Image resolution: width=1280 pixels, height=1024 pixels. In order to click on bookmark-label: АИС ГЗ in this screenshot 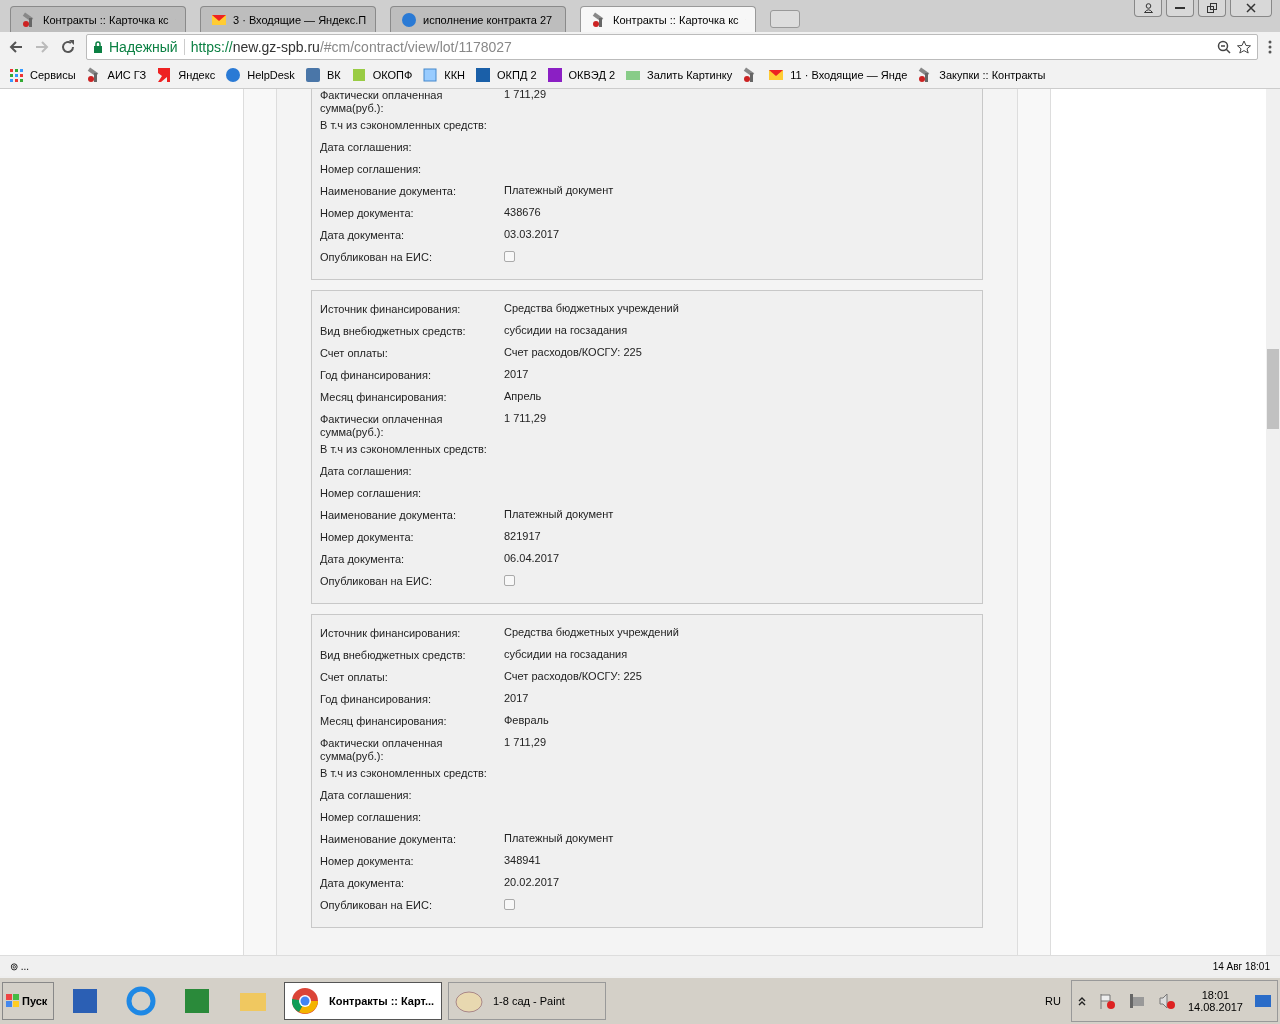, I will do `click(127, 75)`.